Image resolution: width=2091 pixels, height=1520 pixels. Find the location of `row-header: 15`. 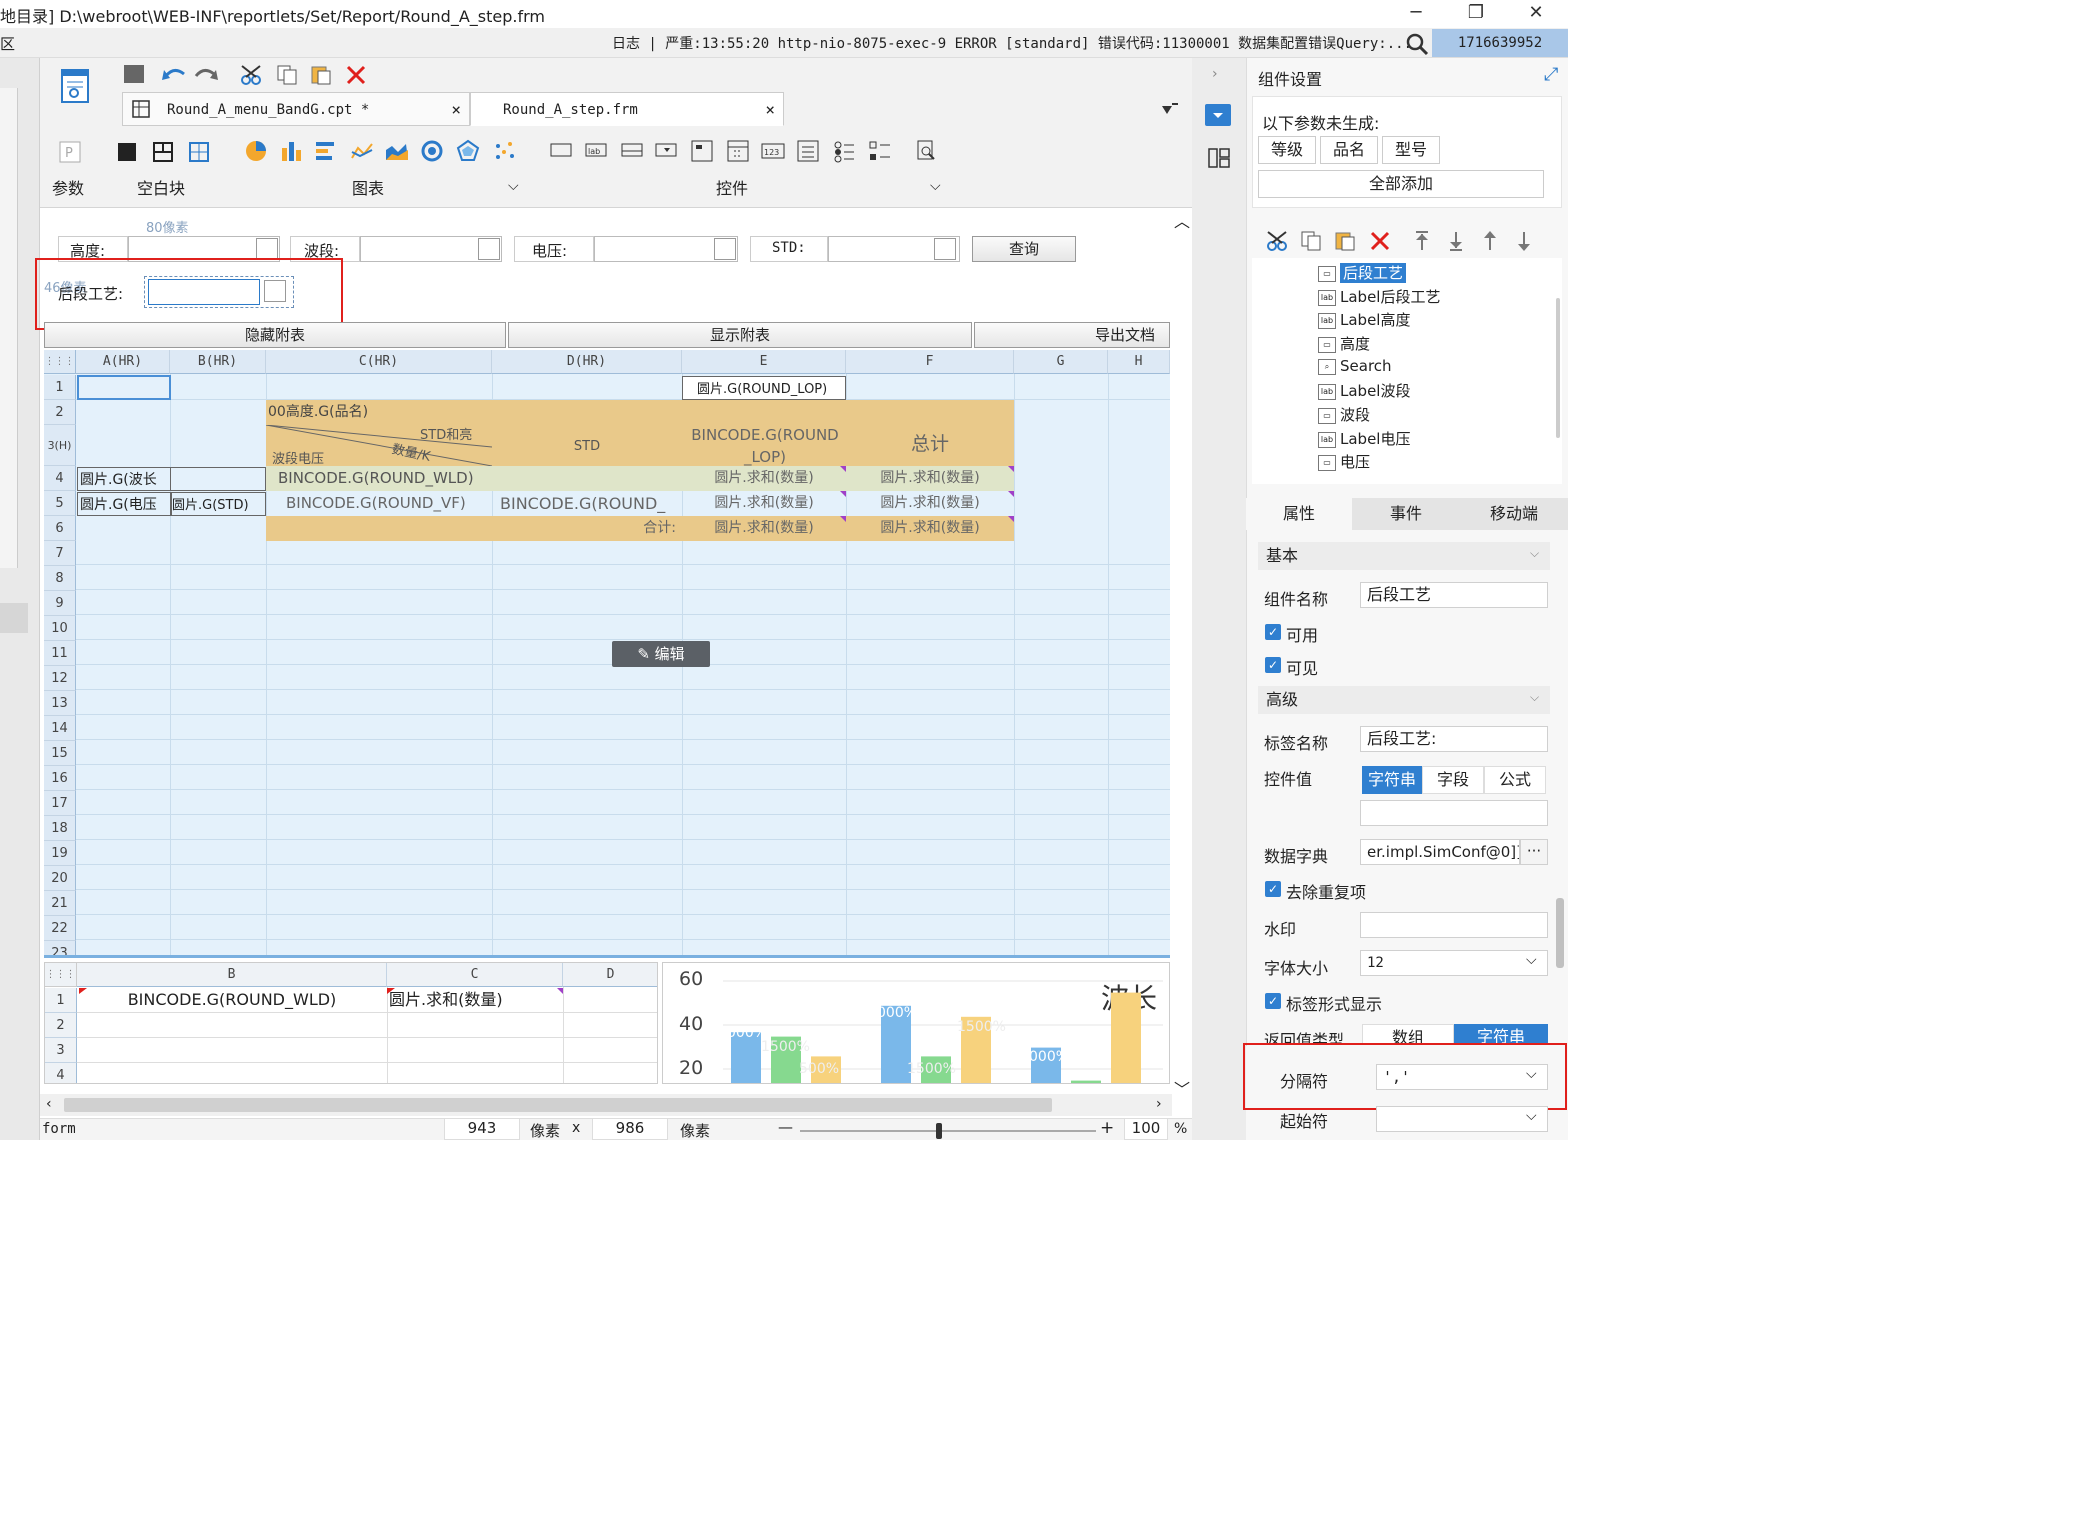

row-header: 15 is located at coordinates (60, 753).